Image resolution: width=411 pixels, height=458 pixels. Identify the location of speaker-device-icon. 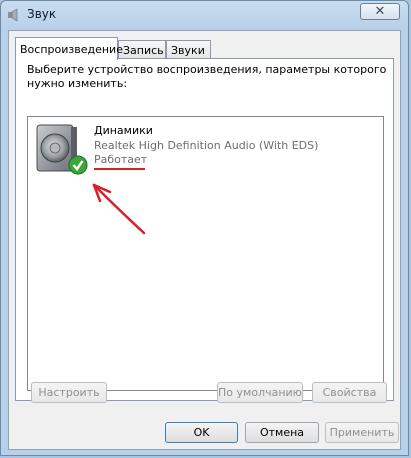
(62, 149).